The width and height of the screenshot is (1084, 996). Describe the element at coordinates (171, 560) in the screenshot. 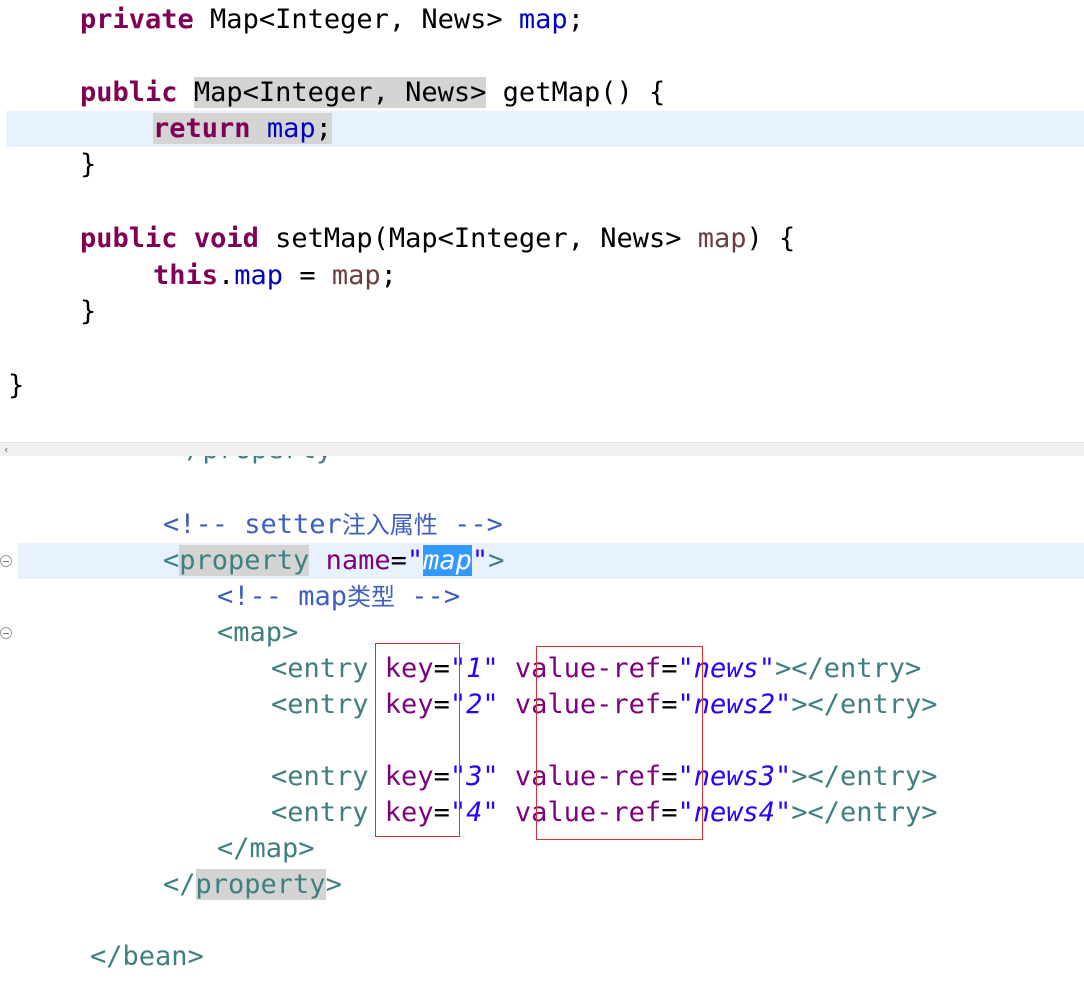

I see `tag-bracket: <` at that location.